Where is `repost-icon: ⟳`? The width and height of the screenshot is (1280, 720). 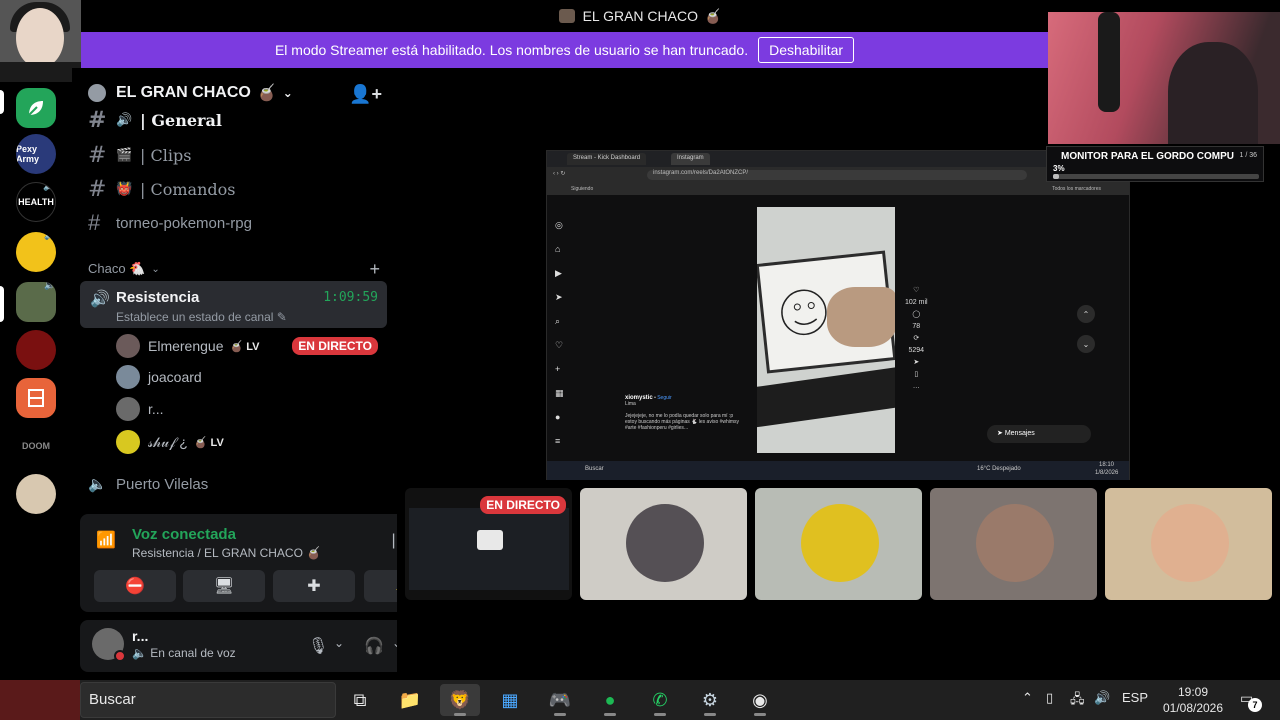
repost-icon: ⟳ is located at coordinates (916, 338).